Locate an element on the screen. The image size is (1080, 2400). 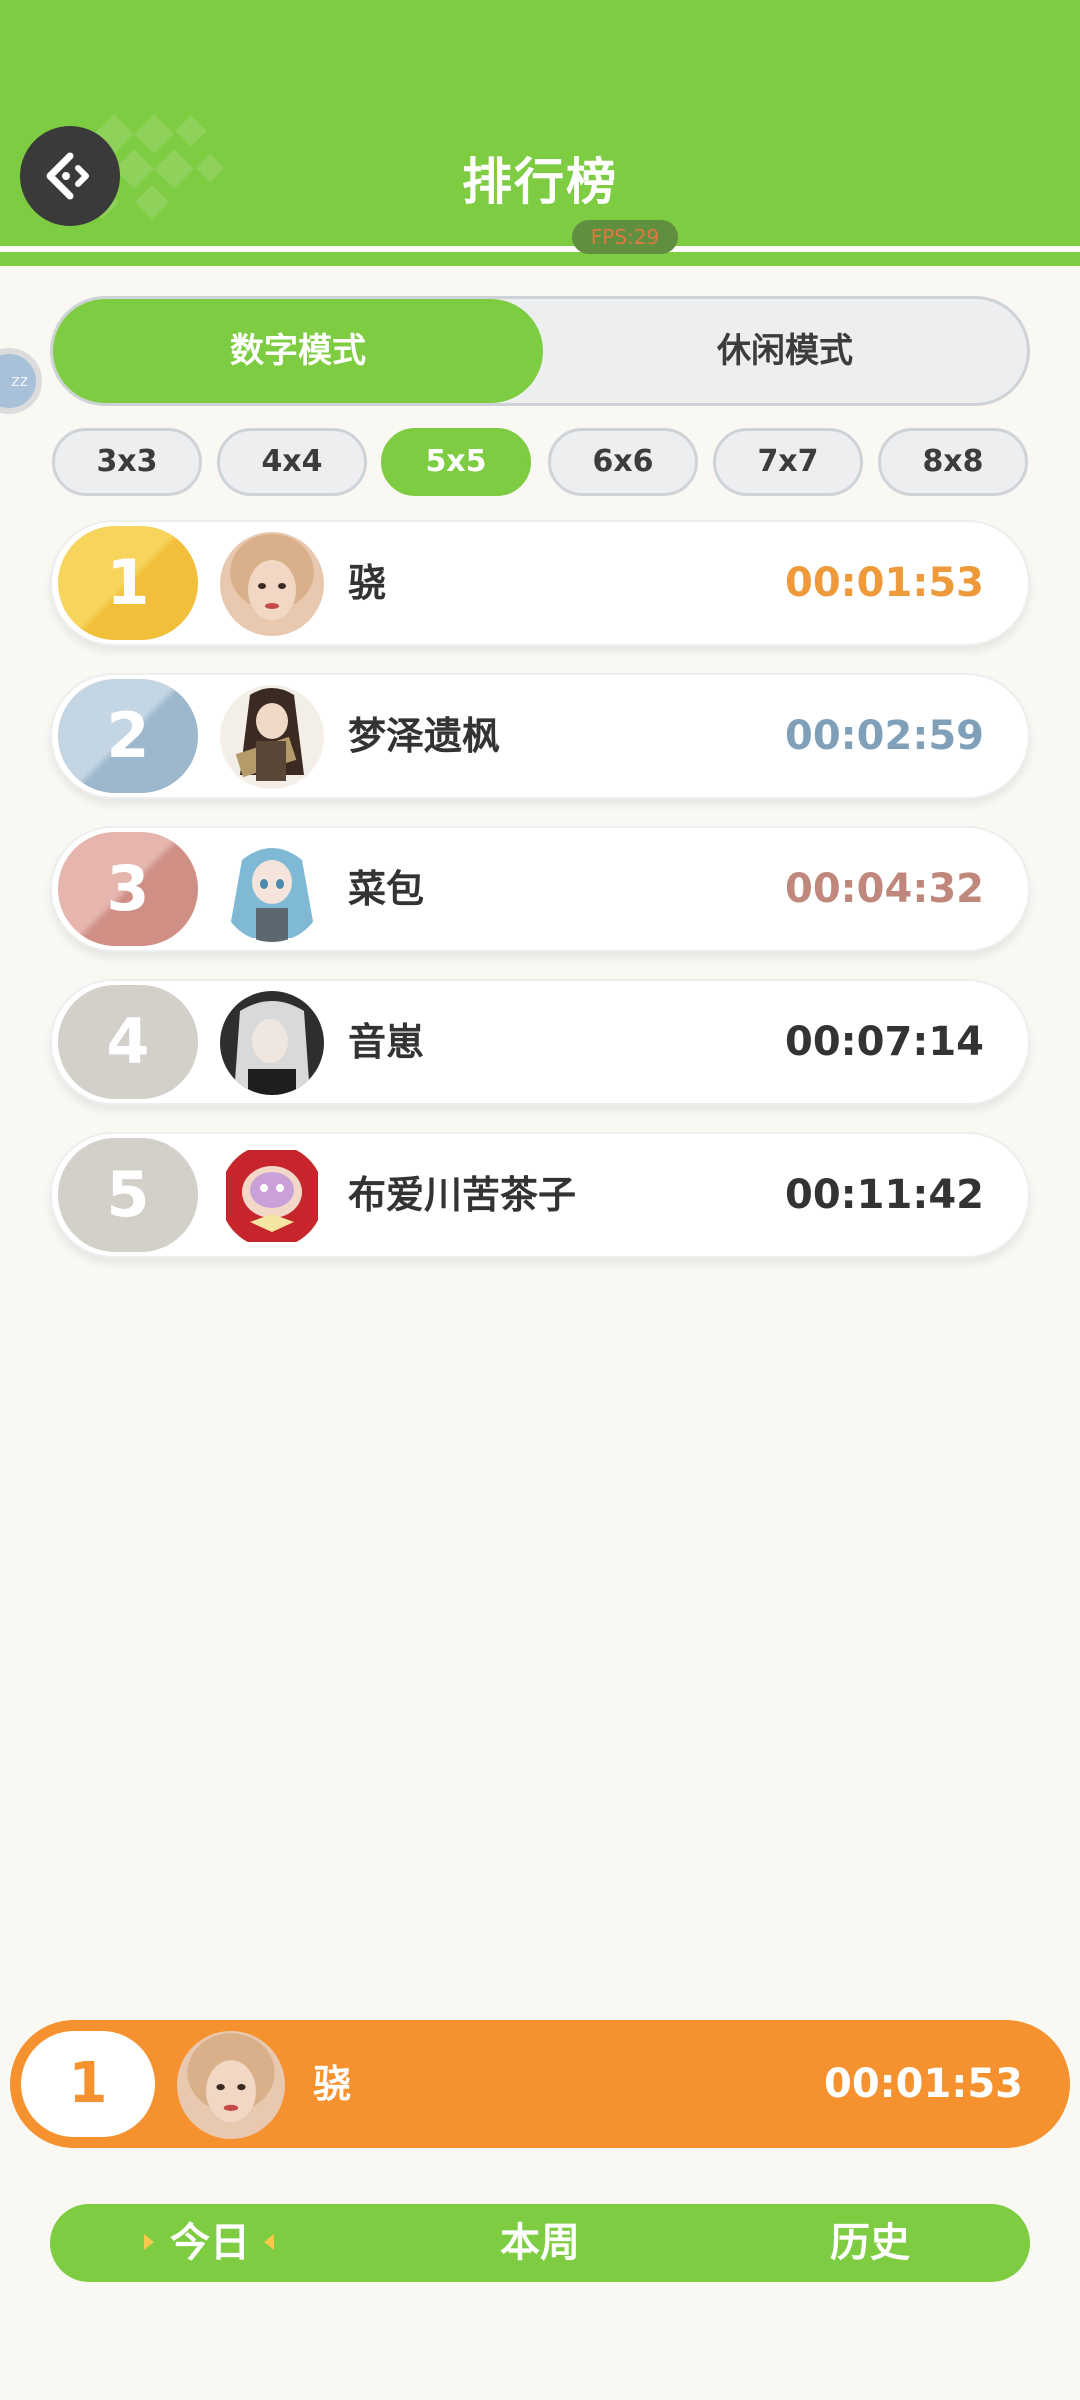
player-name: 骁 is located at coordinates (367, 583).